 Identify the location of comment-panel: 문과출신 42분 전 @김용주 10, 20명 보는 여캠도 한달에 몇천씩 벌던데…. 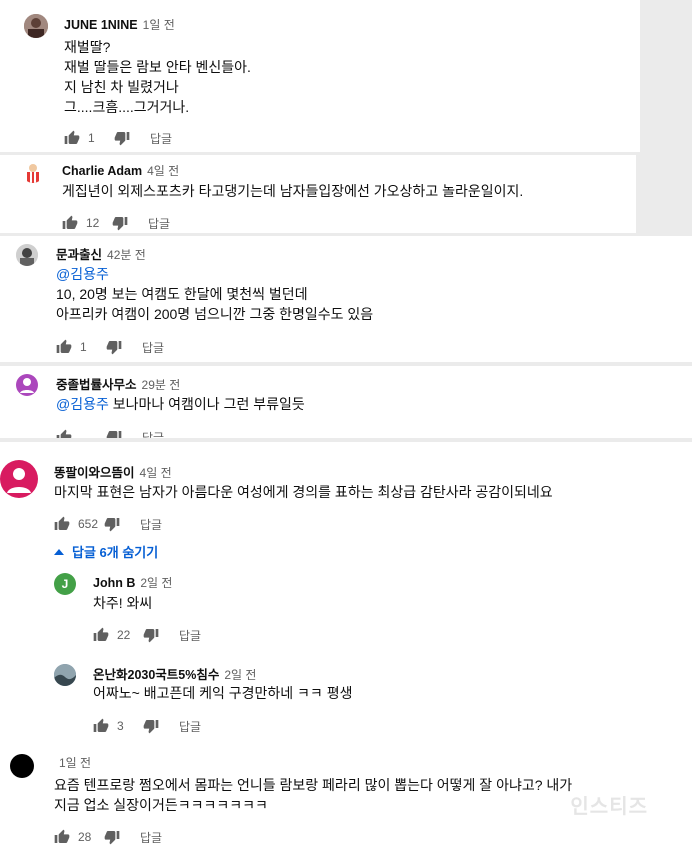
(346, 299).